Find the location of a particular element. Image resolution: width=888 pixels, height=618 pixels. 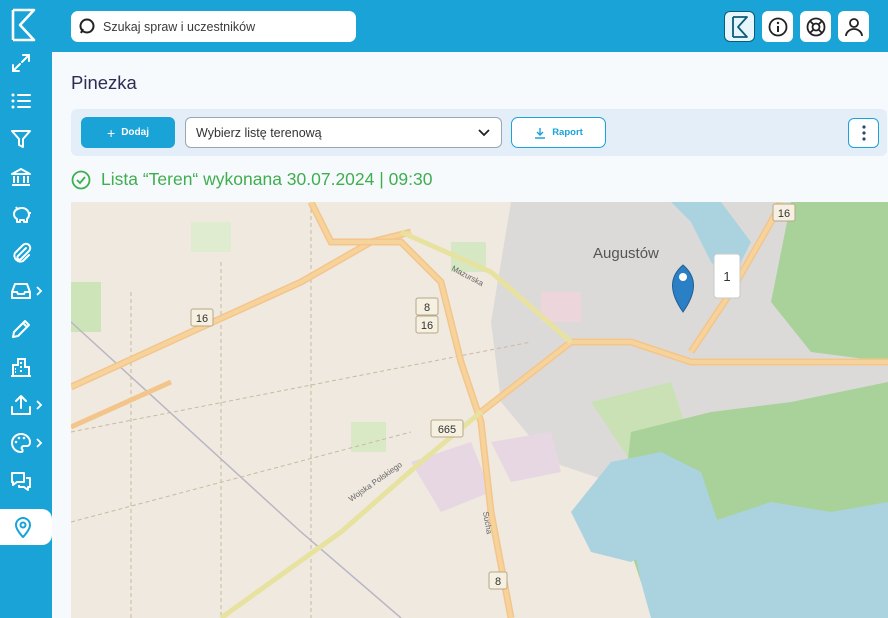

add-button-label: Dodaj is located at coordinates (135, 132).